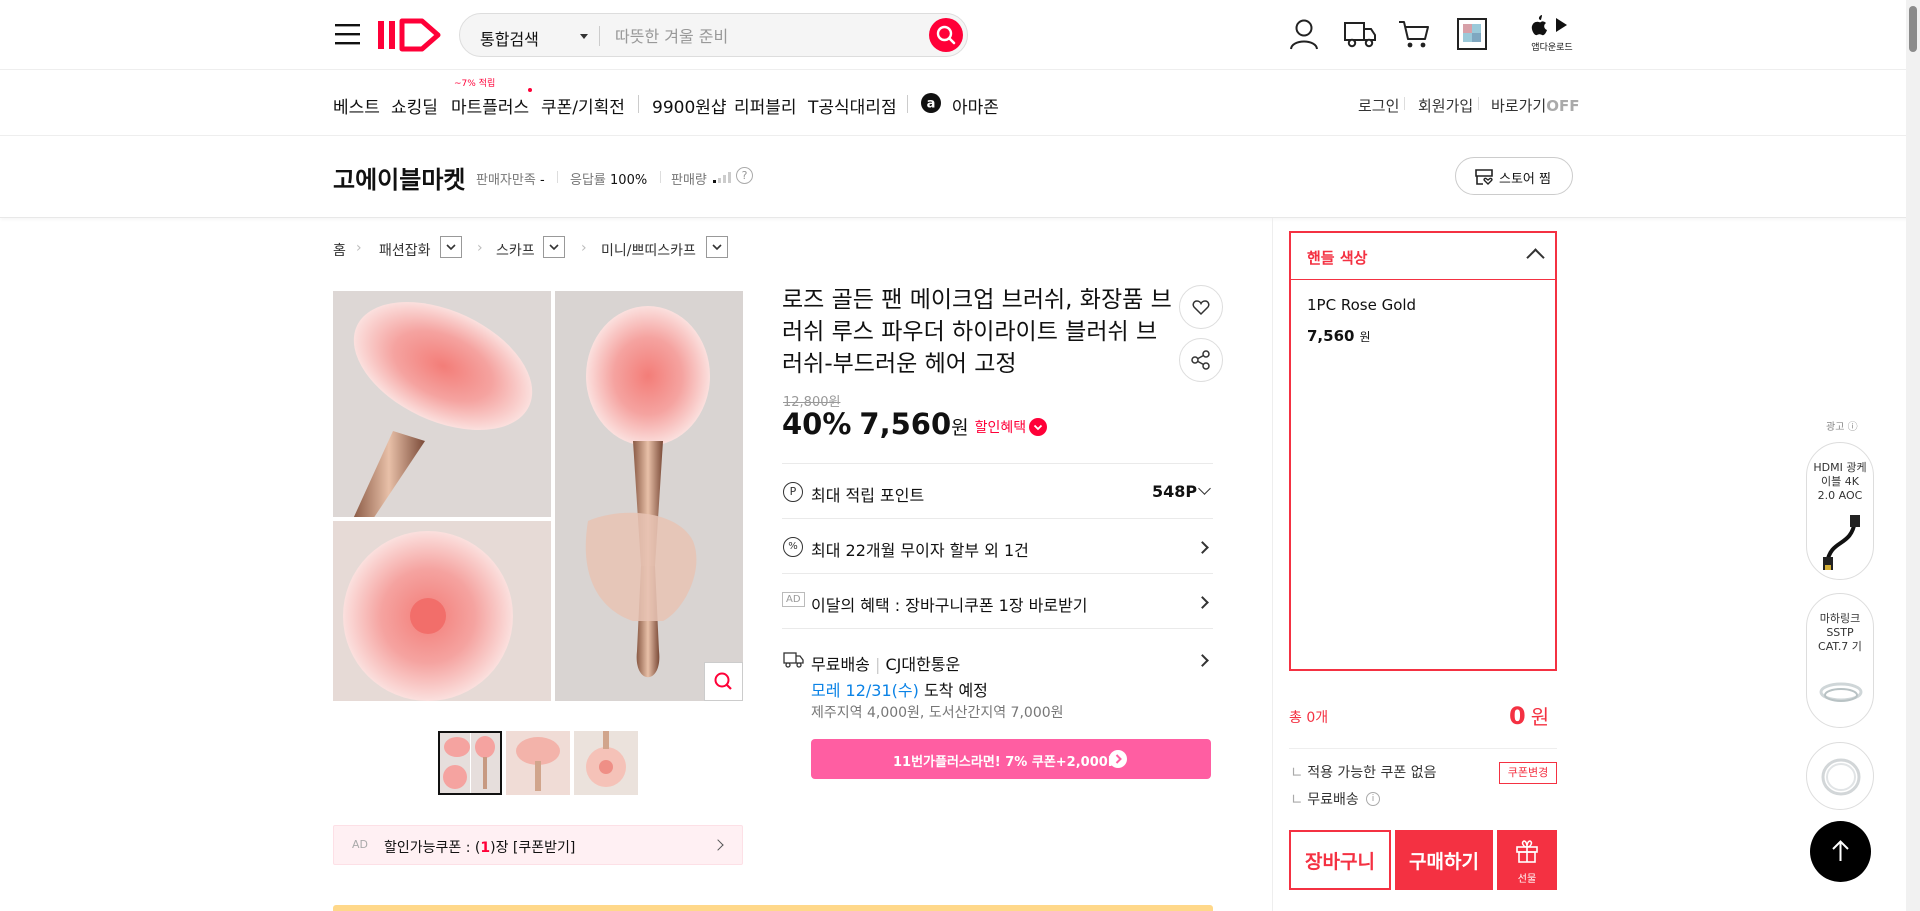  I want to click on chevron-down-circle-icon, so click(1038, 427).